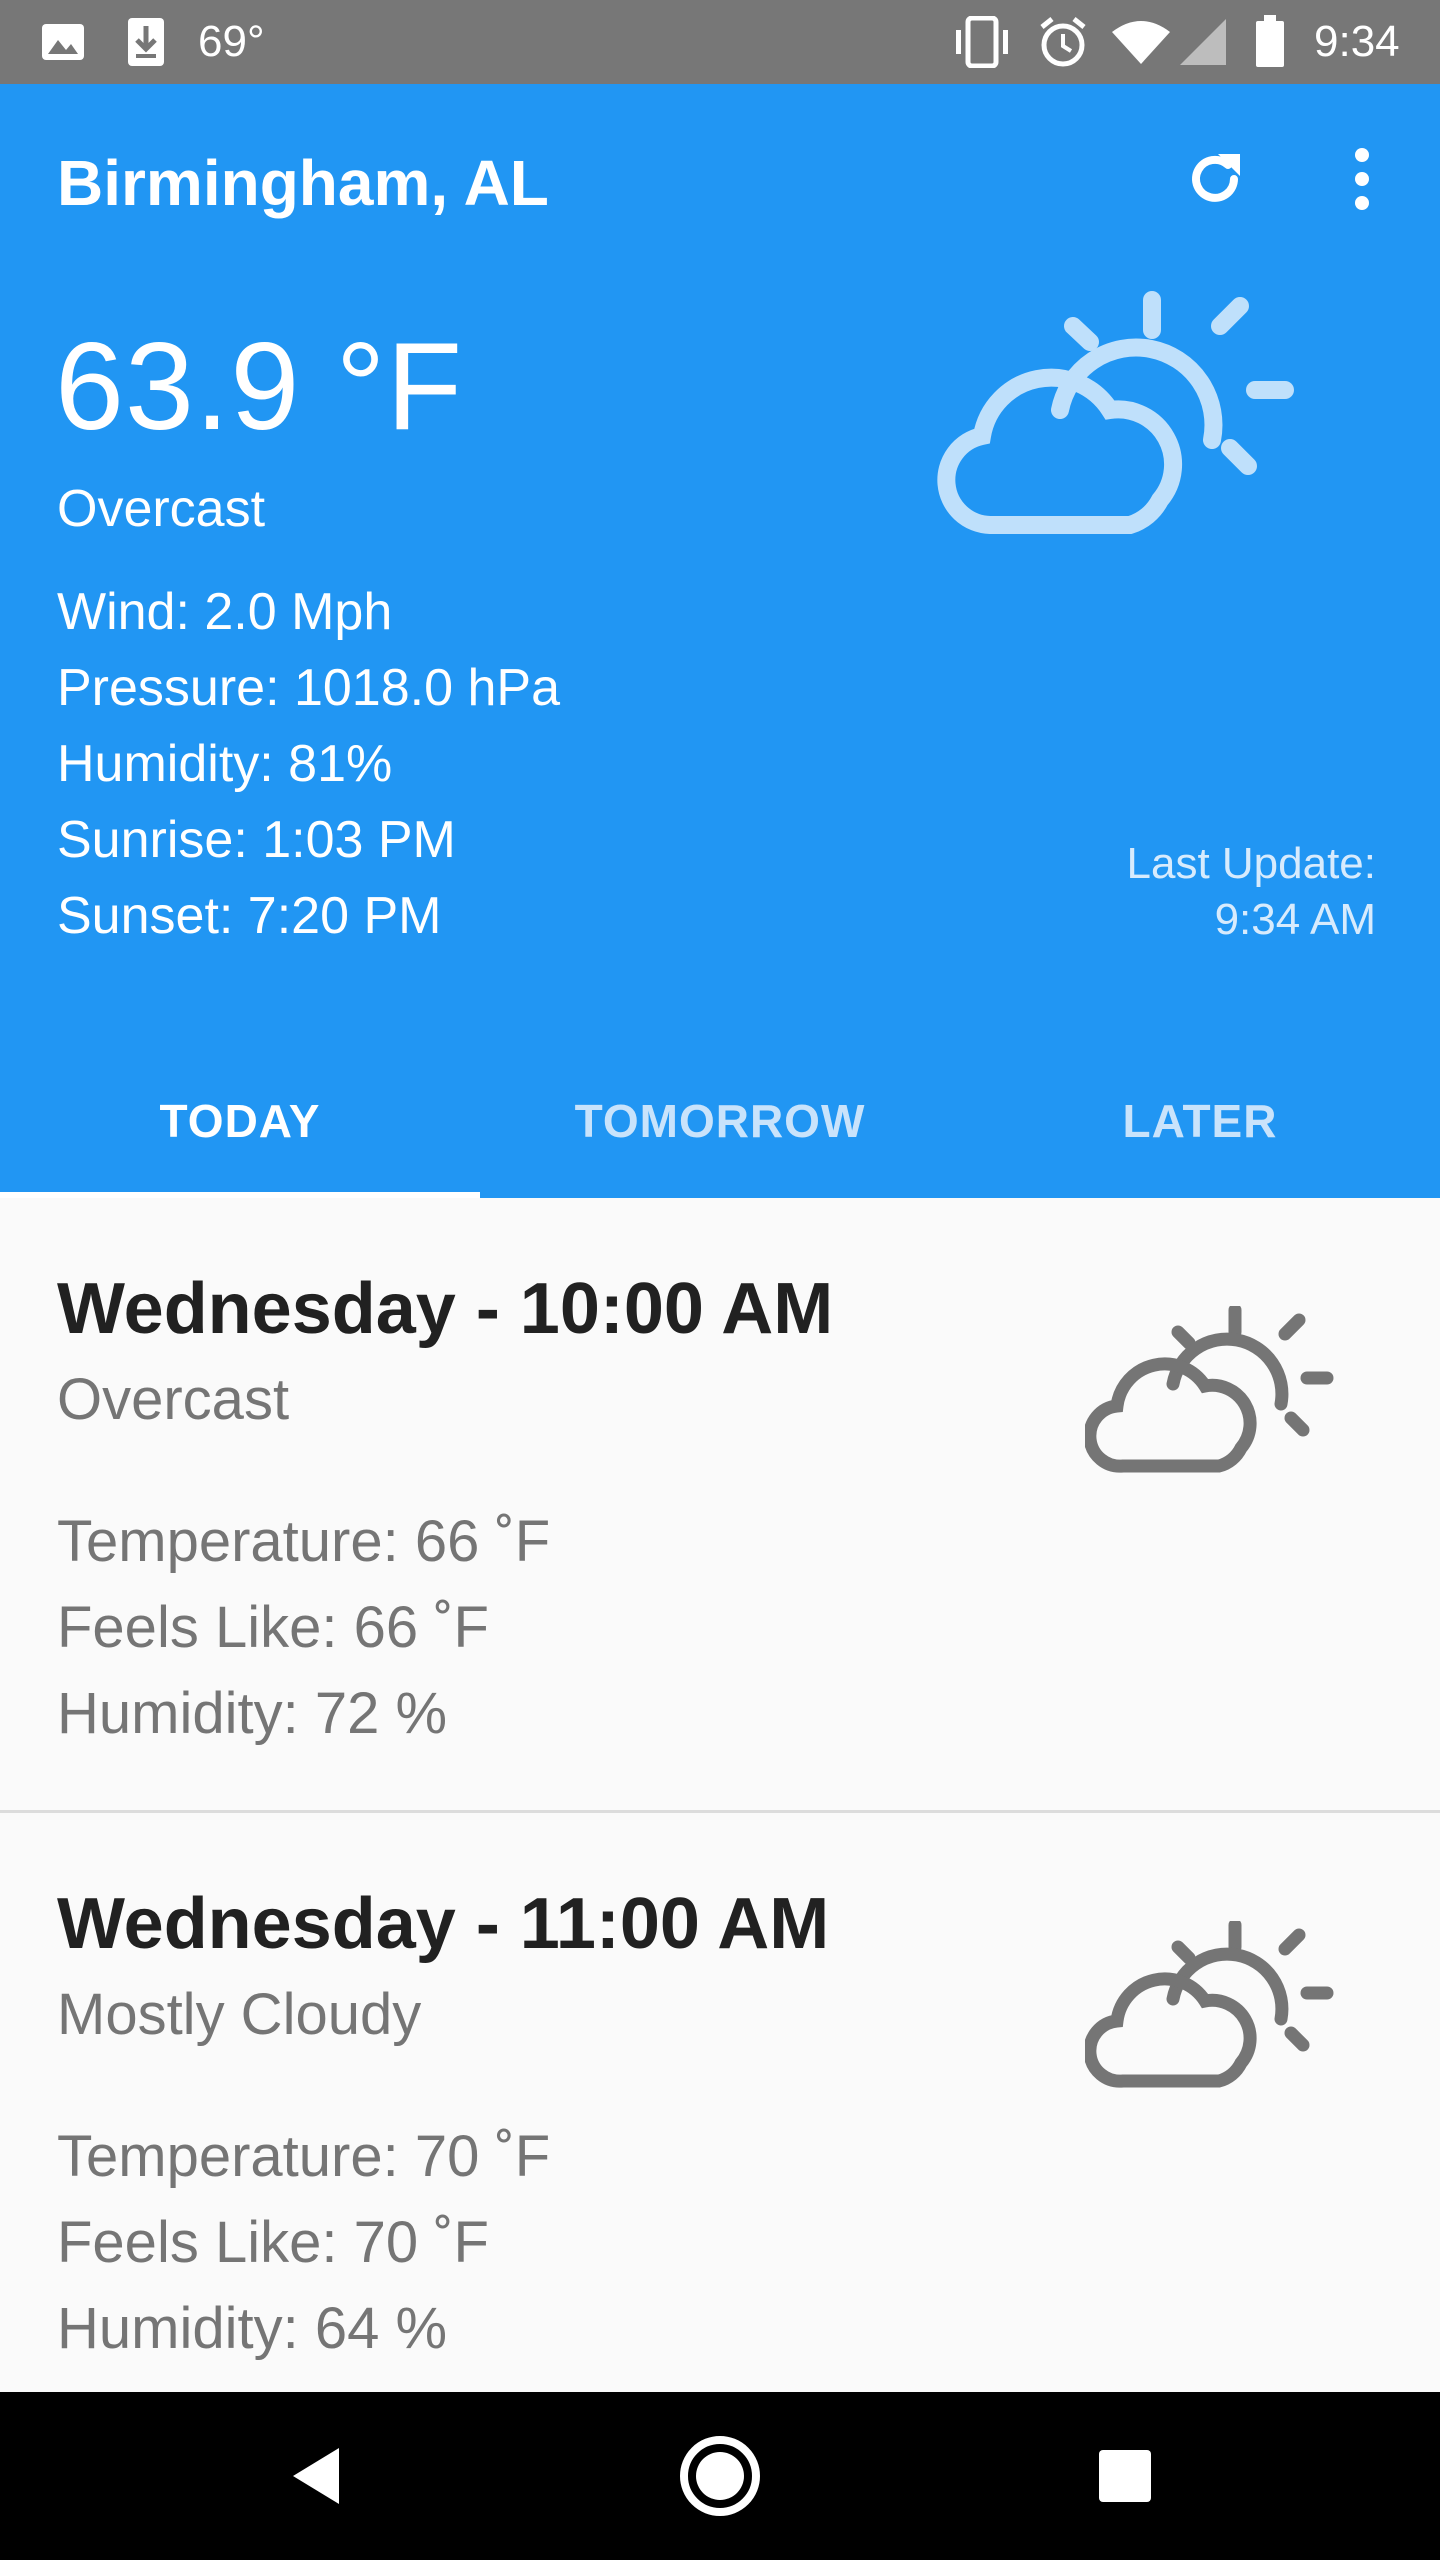  What do you see at coordinates (1357, 41) in the screenshot?
I see `status-time: 9:34` at bounding box center [1357, 41].